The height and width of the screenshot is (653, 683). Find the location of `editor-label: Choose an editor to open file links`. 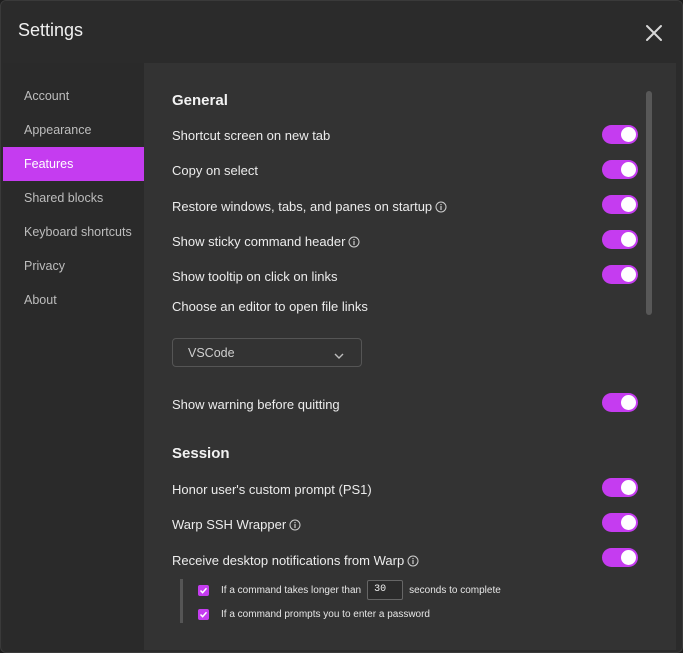

editor-label: Choose an editor to open file links is located at coordinates (270, 306).